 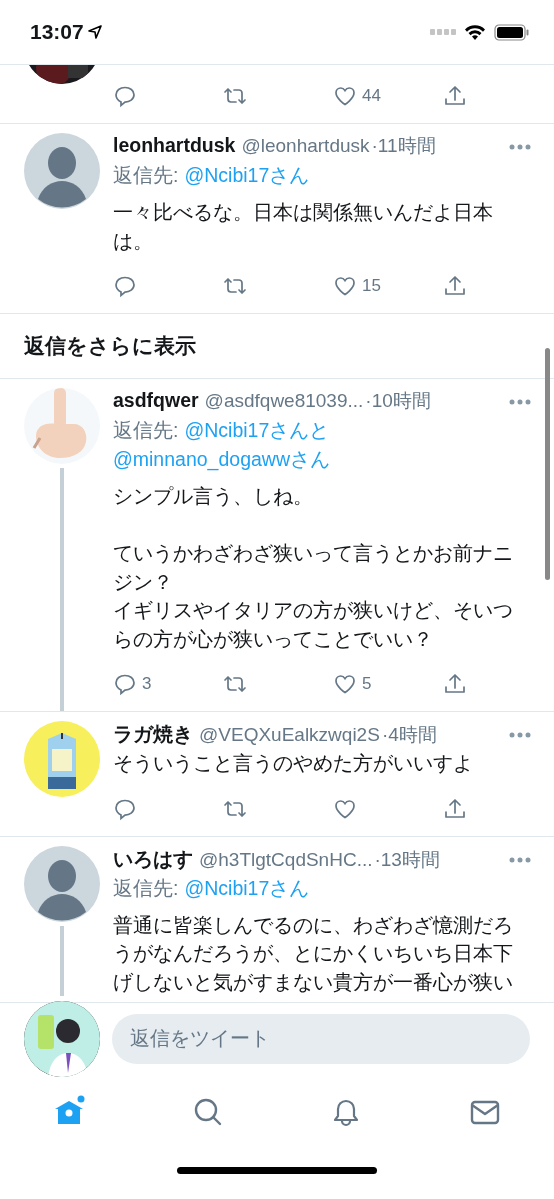 What do you see at coordinates (407, 859) in the screenshot?
I see `tweet-time: ·13時間` at bounding box center [407, 859].